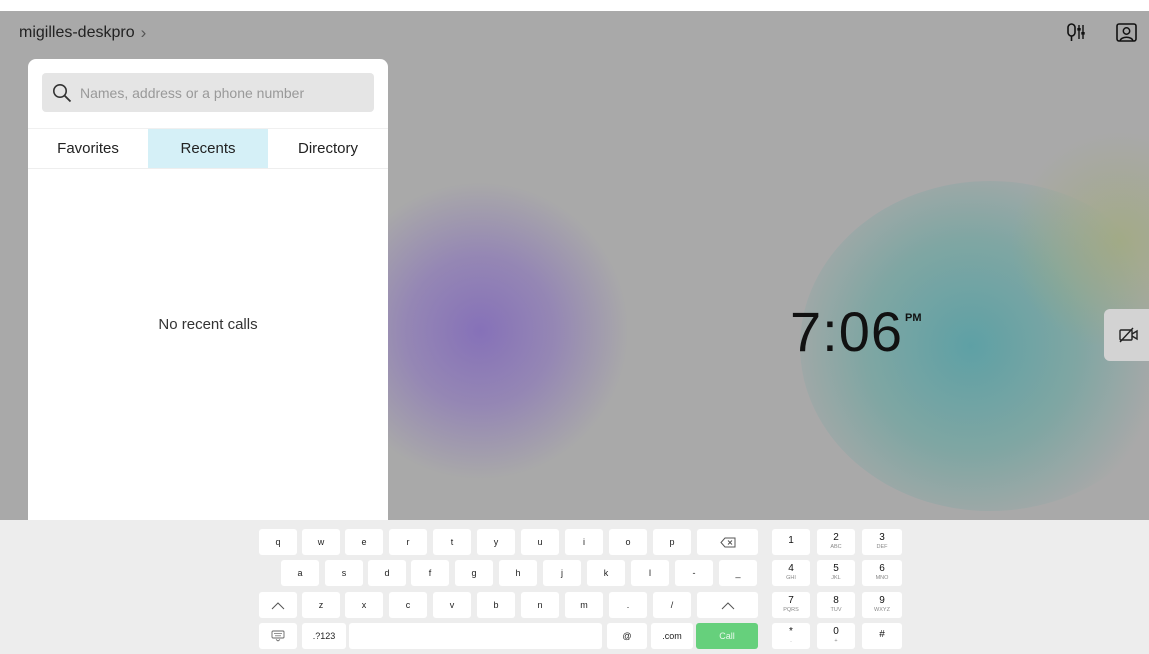  Describe the element at coordinates (650, 573) in the screenshot. I see `key-l: l` at that location.